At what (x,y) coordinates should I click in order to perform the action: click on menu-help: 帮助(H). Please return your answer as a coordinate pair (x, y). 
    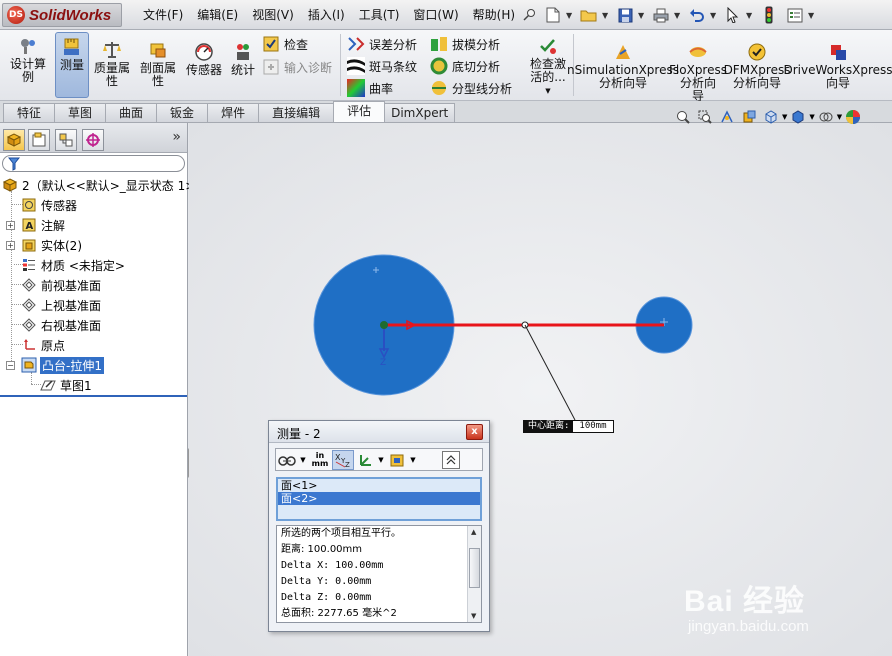
    Looking at the image, I should click on (494, 14).